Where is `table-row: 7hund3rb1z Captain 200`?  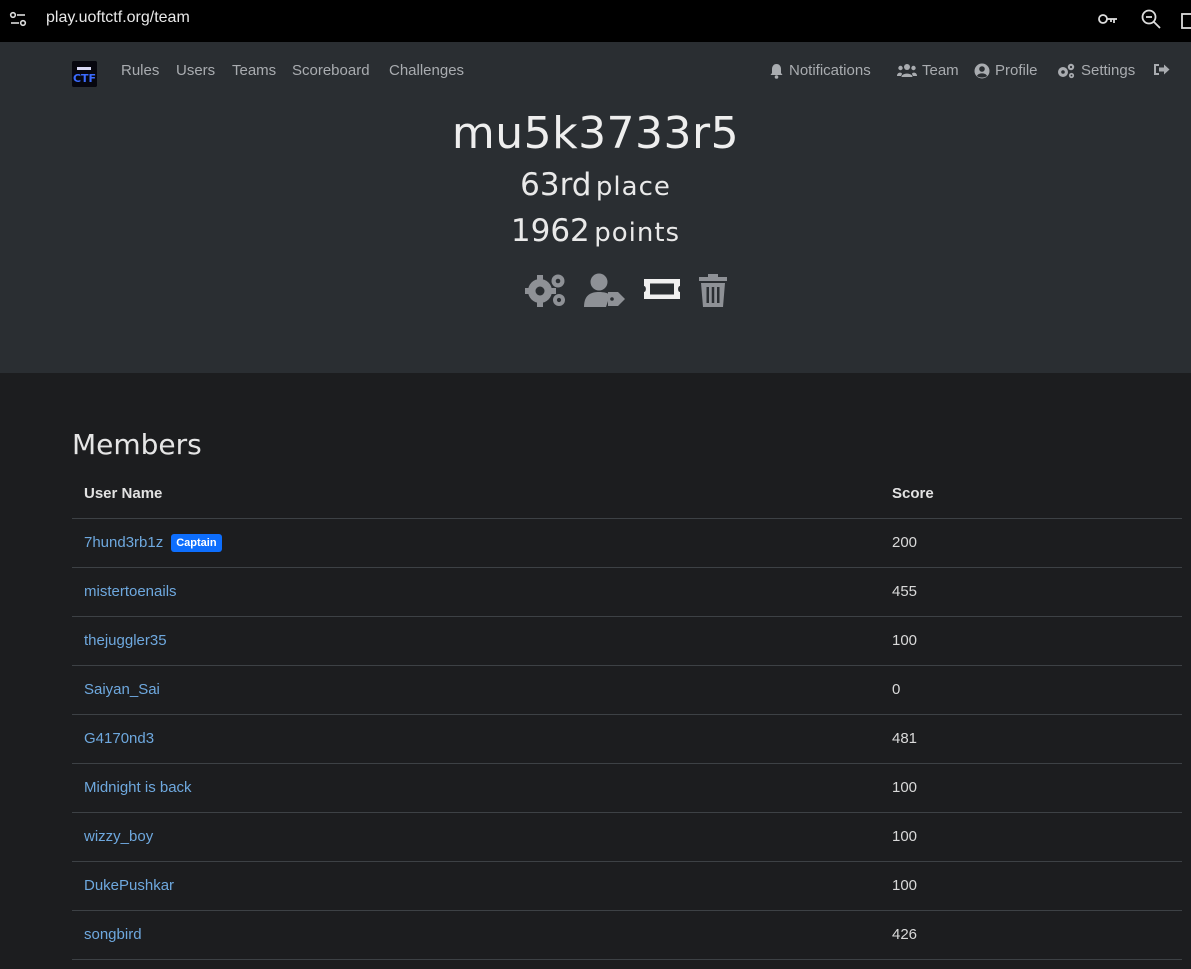
table-row: 7hund3rb1z Captain 200 is located at coordinates (627, 543).